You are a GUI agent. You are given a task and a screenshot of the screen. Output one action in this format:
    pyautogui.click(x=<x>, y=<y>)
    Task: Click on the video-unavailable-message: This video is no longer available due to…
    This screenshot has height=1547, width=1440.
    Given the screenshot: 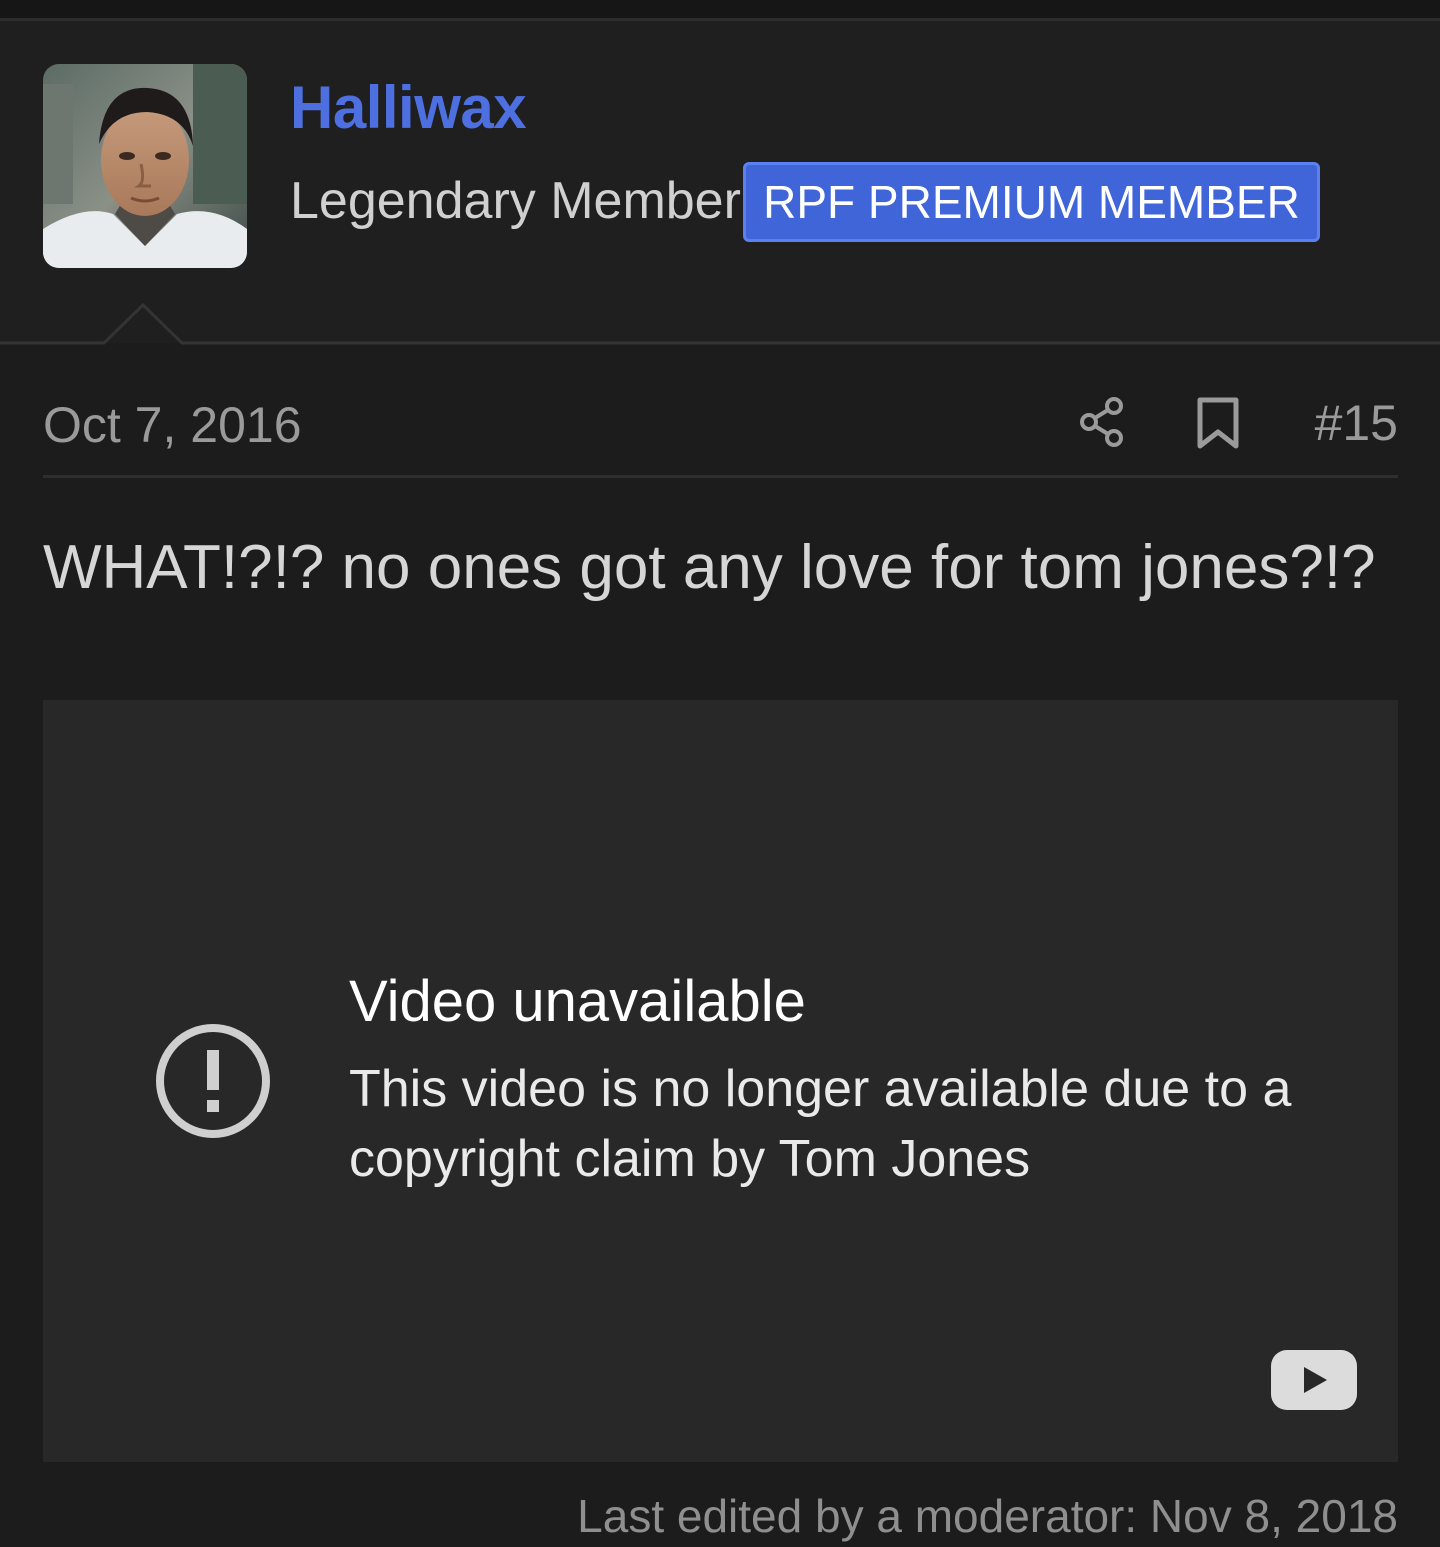 What is the action you would take?
    pyautogui.click(x=820, y=1124)
    